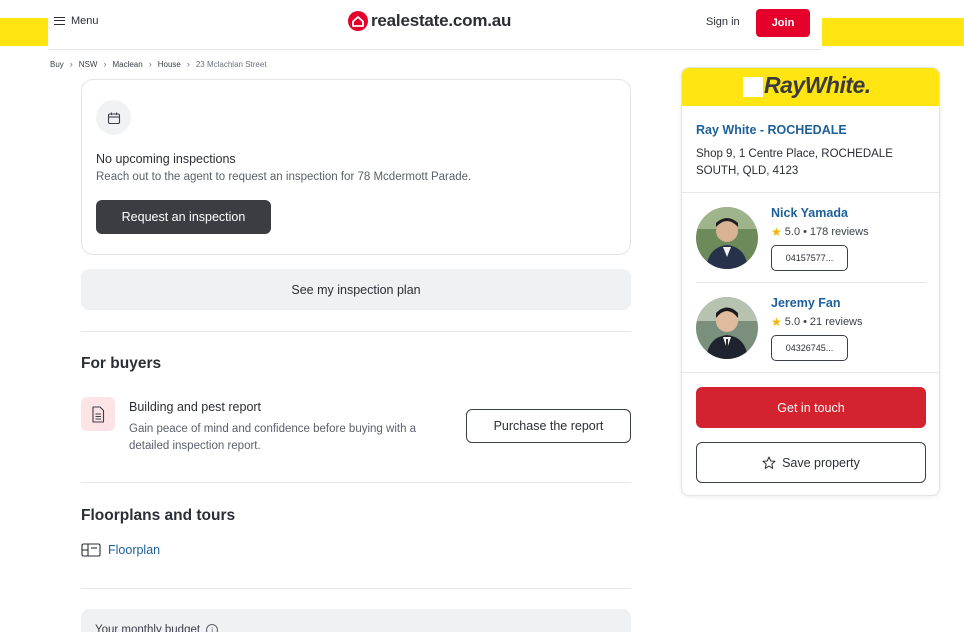 The image size is (964, 632). I want to click on floorplan-icon, so click(91, 550).